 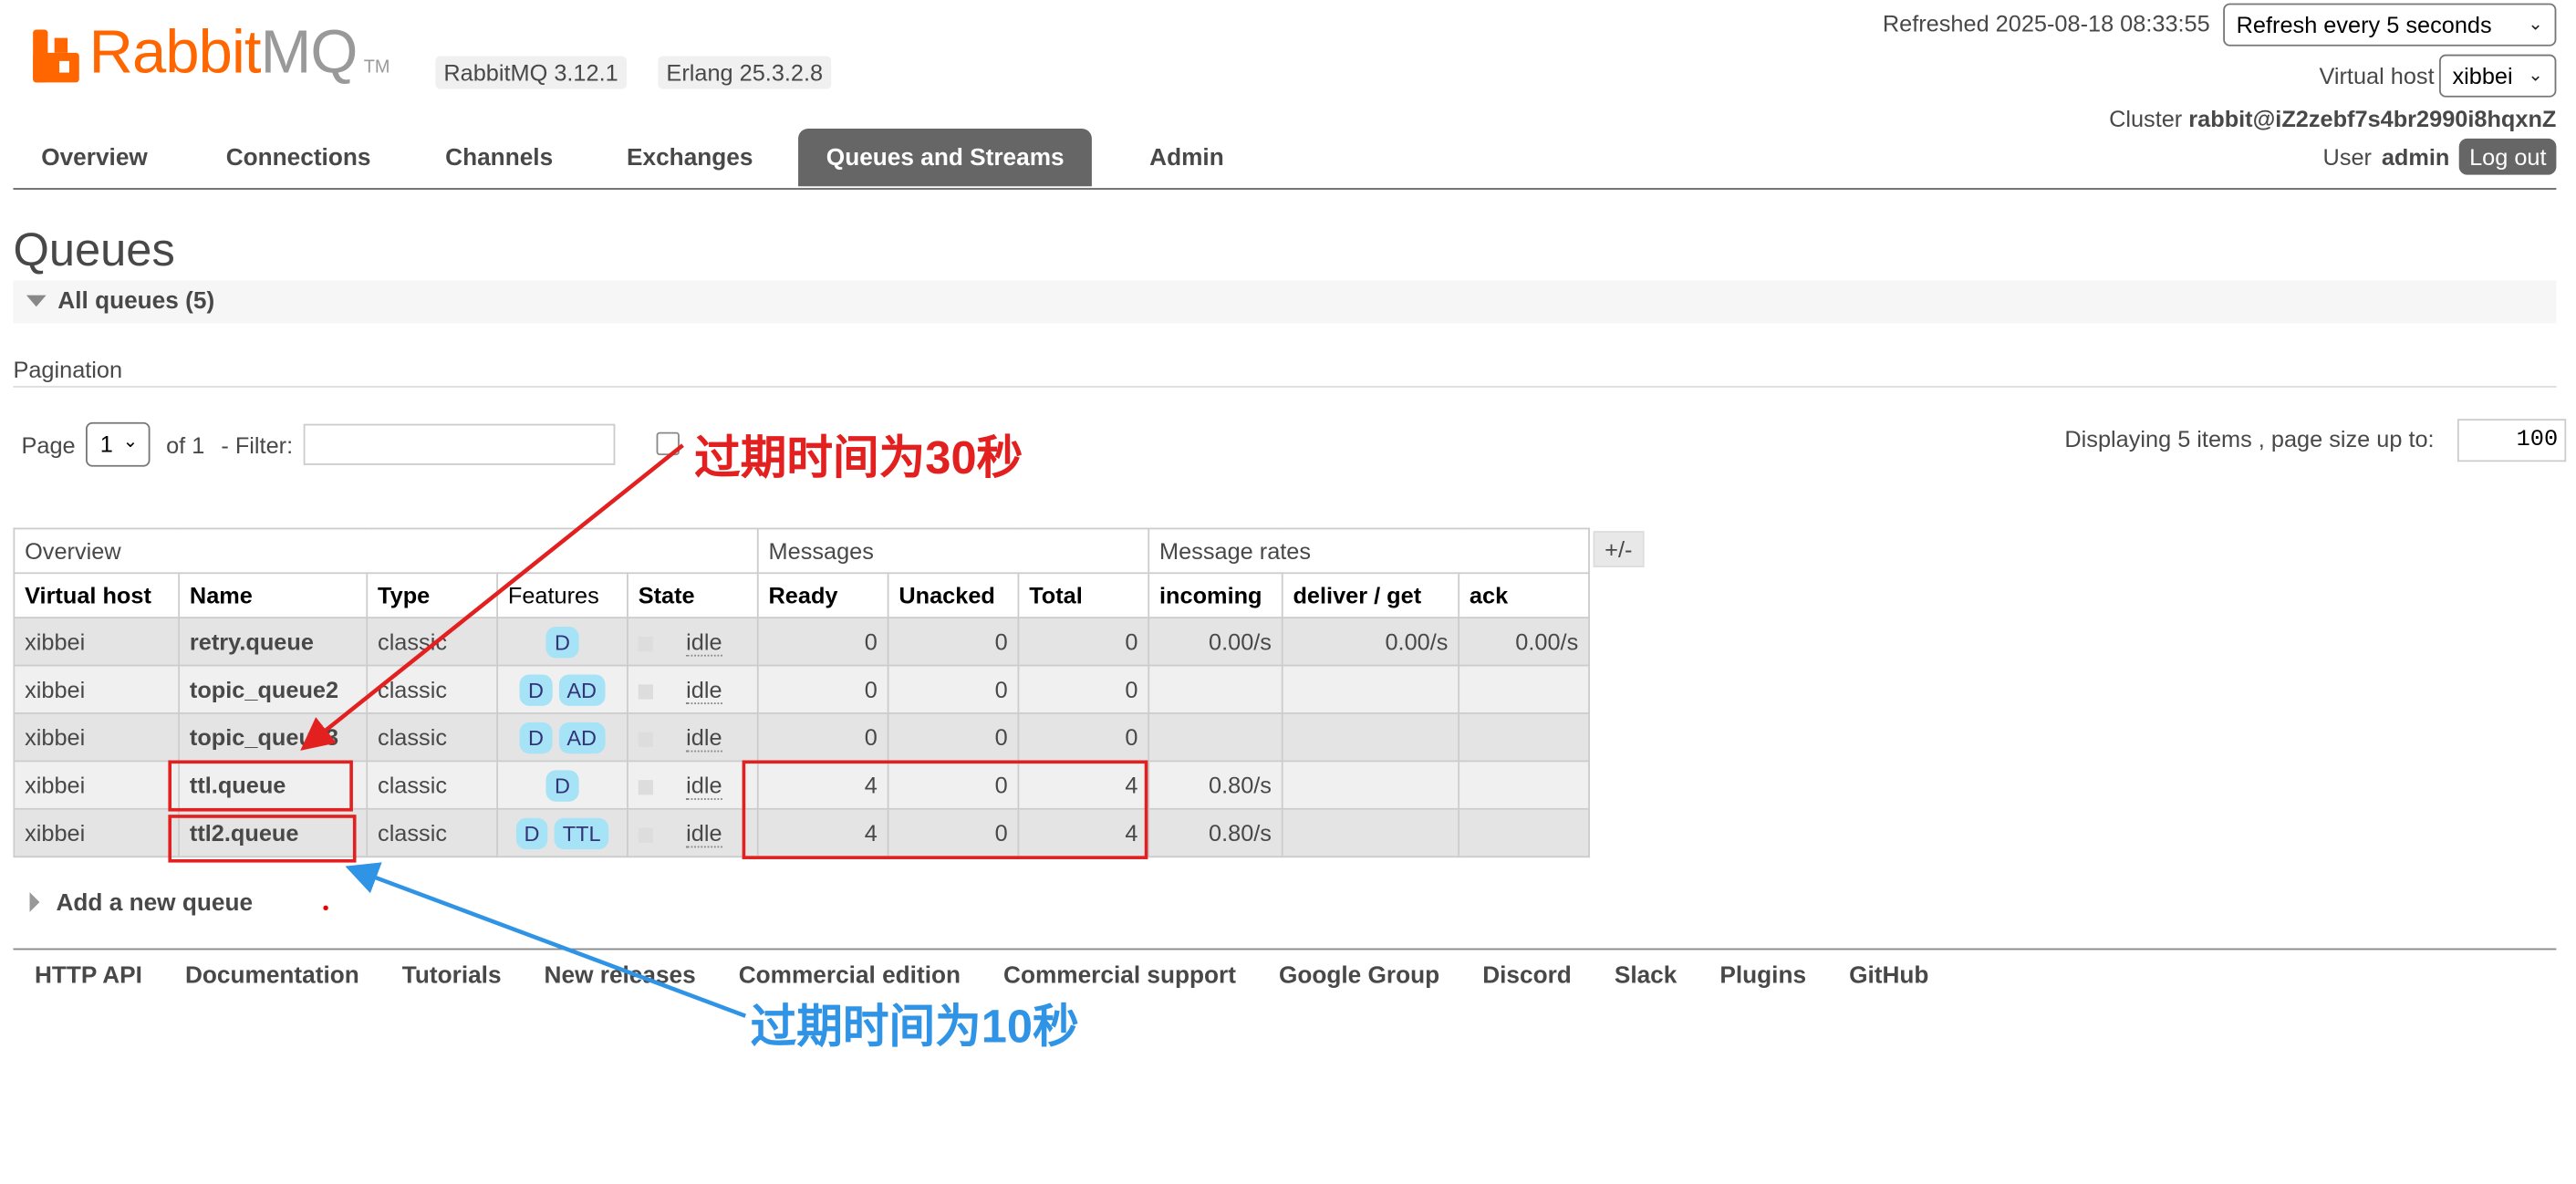 What do you see at coordinates (914, 1027) in the screenshot?
I see `annotation-note-10s: 过期时间为10秒` at bounding box center [914, 1027].